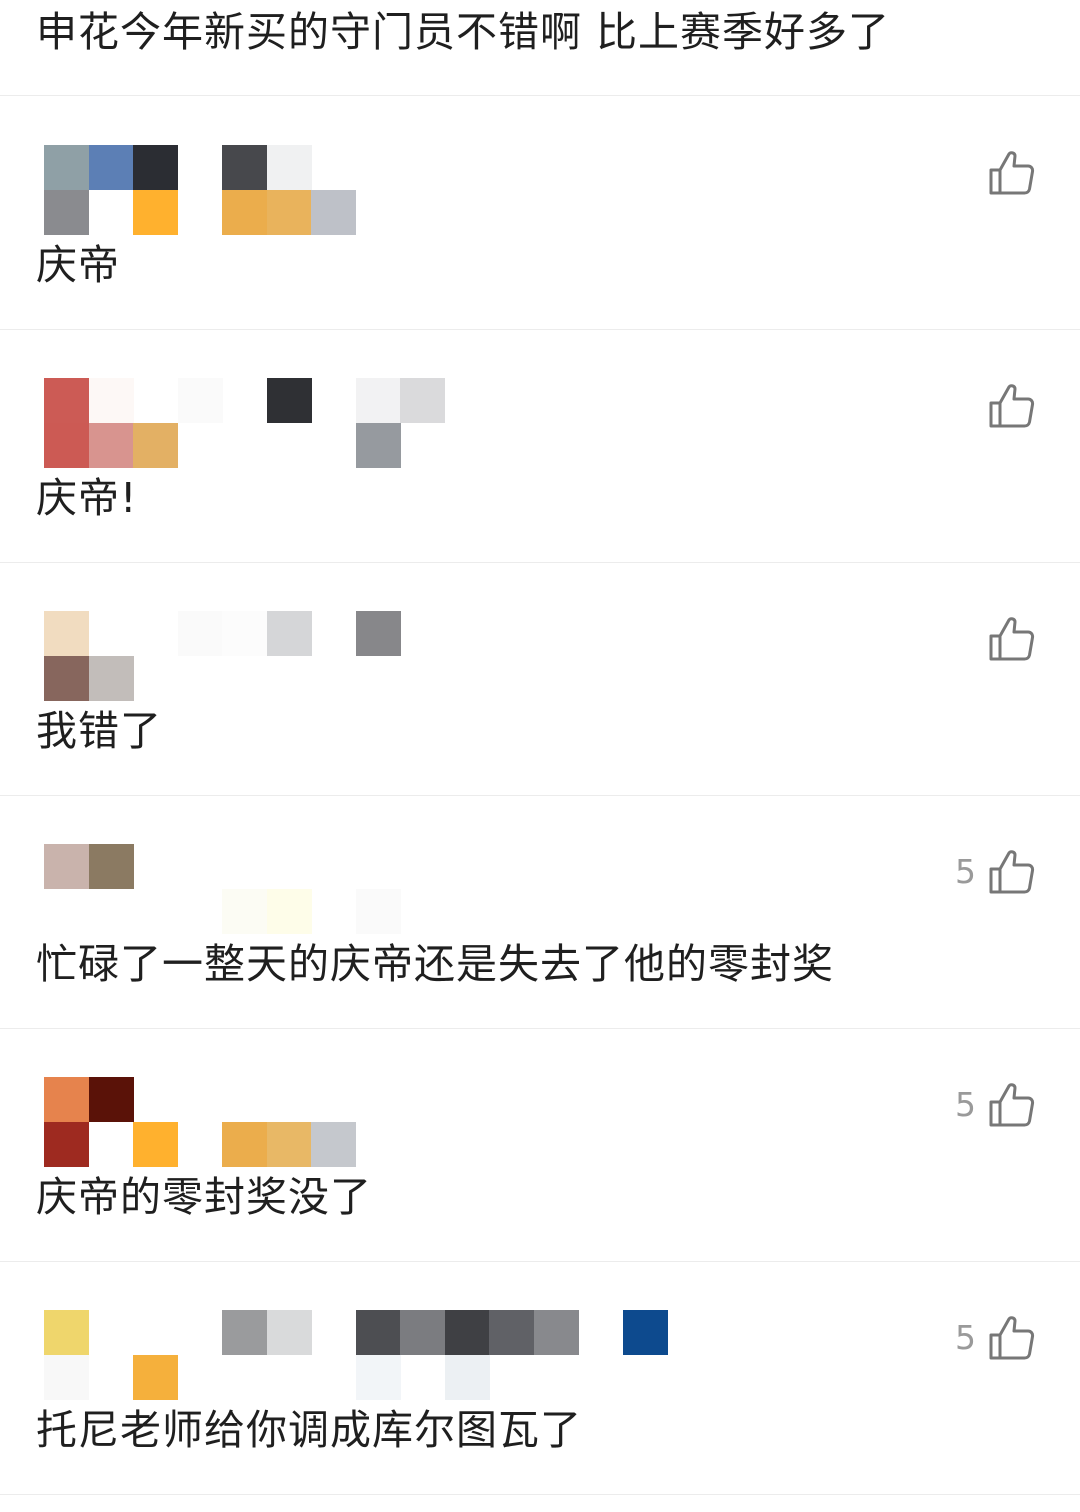 The height and width of the screenshot is (1512, 1080). Describe the element at coordinates (87, 498) in the screenshot. I see `comment-text: 庆帝!` at that location.